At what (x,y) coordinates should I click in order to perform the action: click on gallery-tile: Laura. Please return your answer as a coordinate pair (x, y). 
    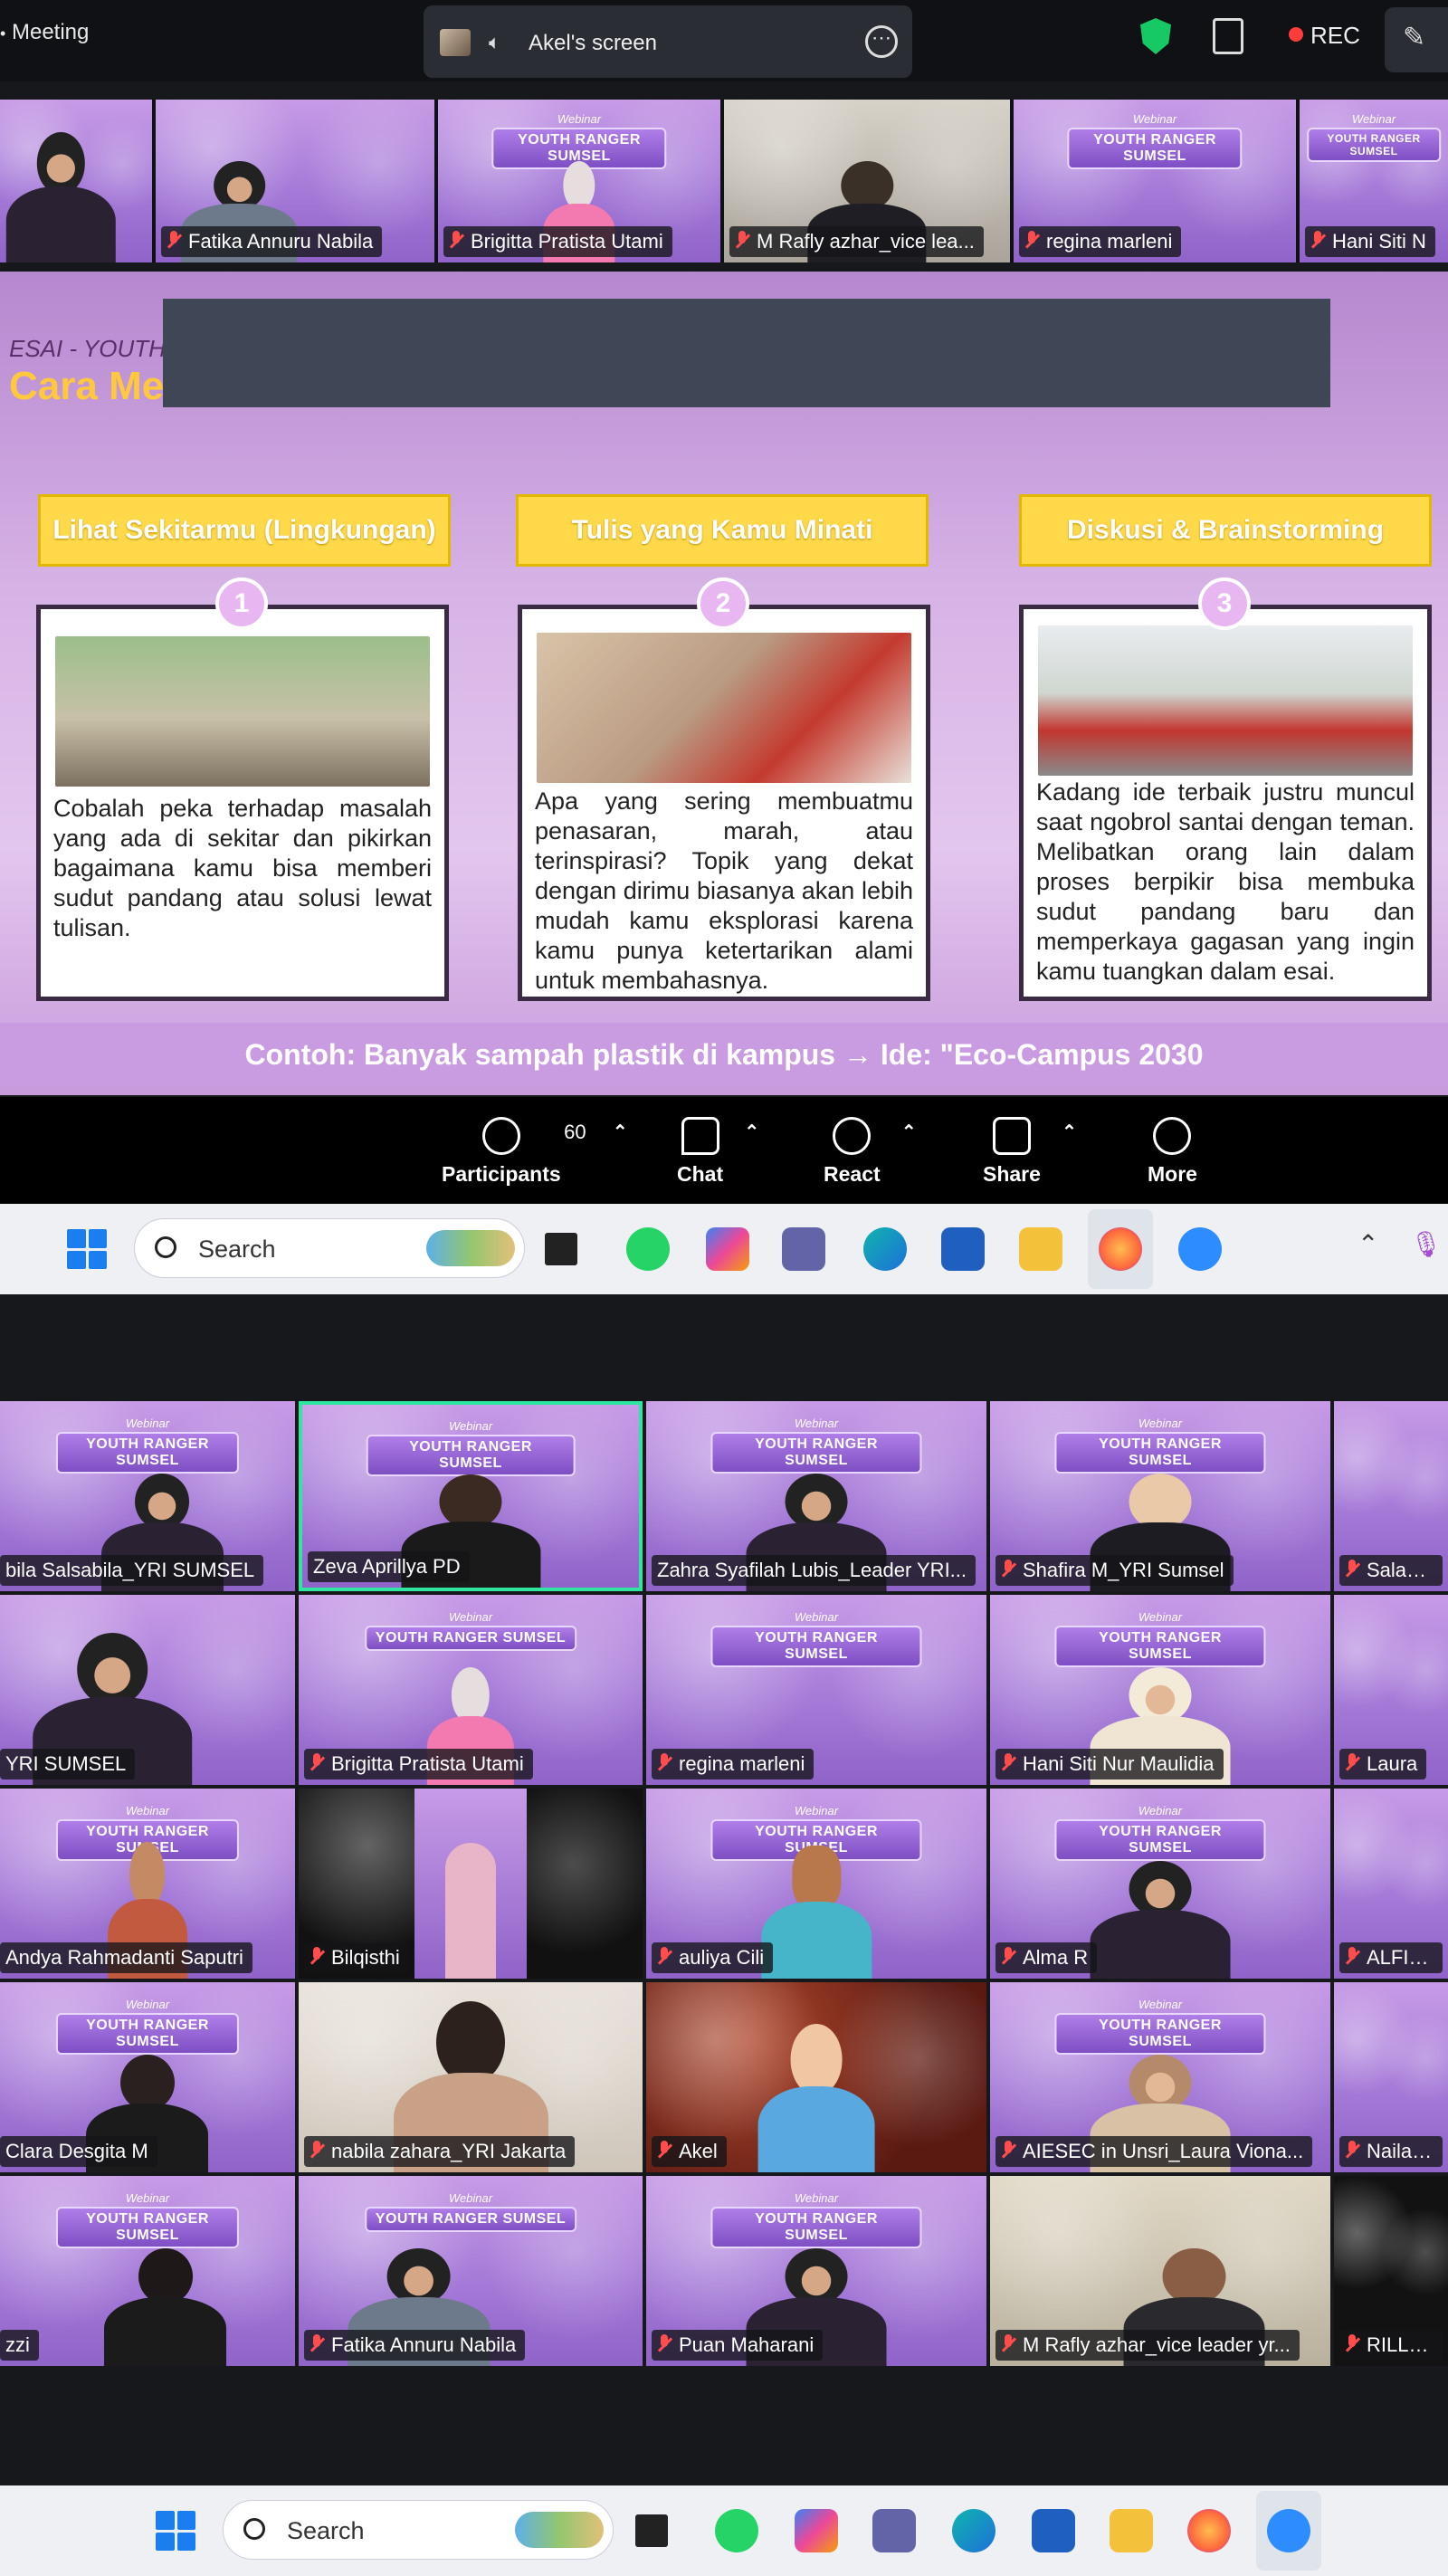
    Looking at the image, I should click on (1391, 1690).